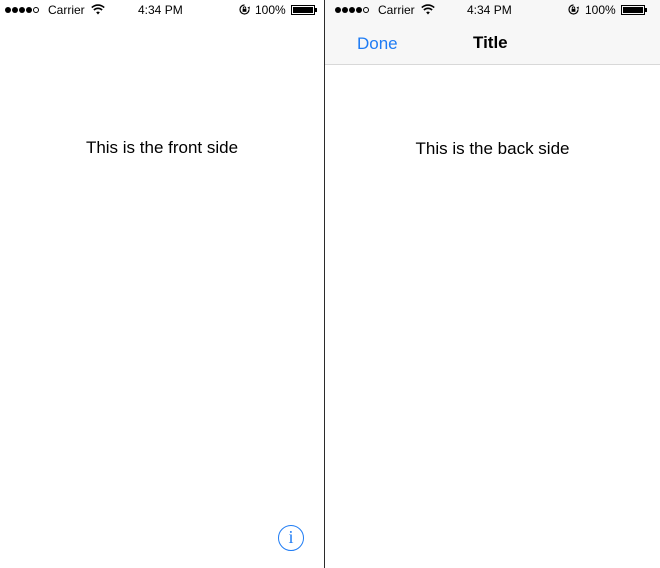  What do you see at coordinates (162, 147) in the screenshot?
I see `front-side-label: This is the front side` at bounding box center [162, 147].